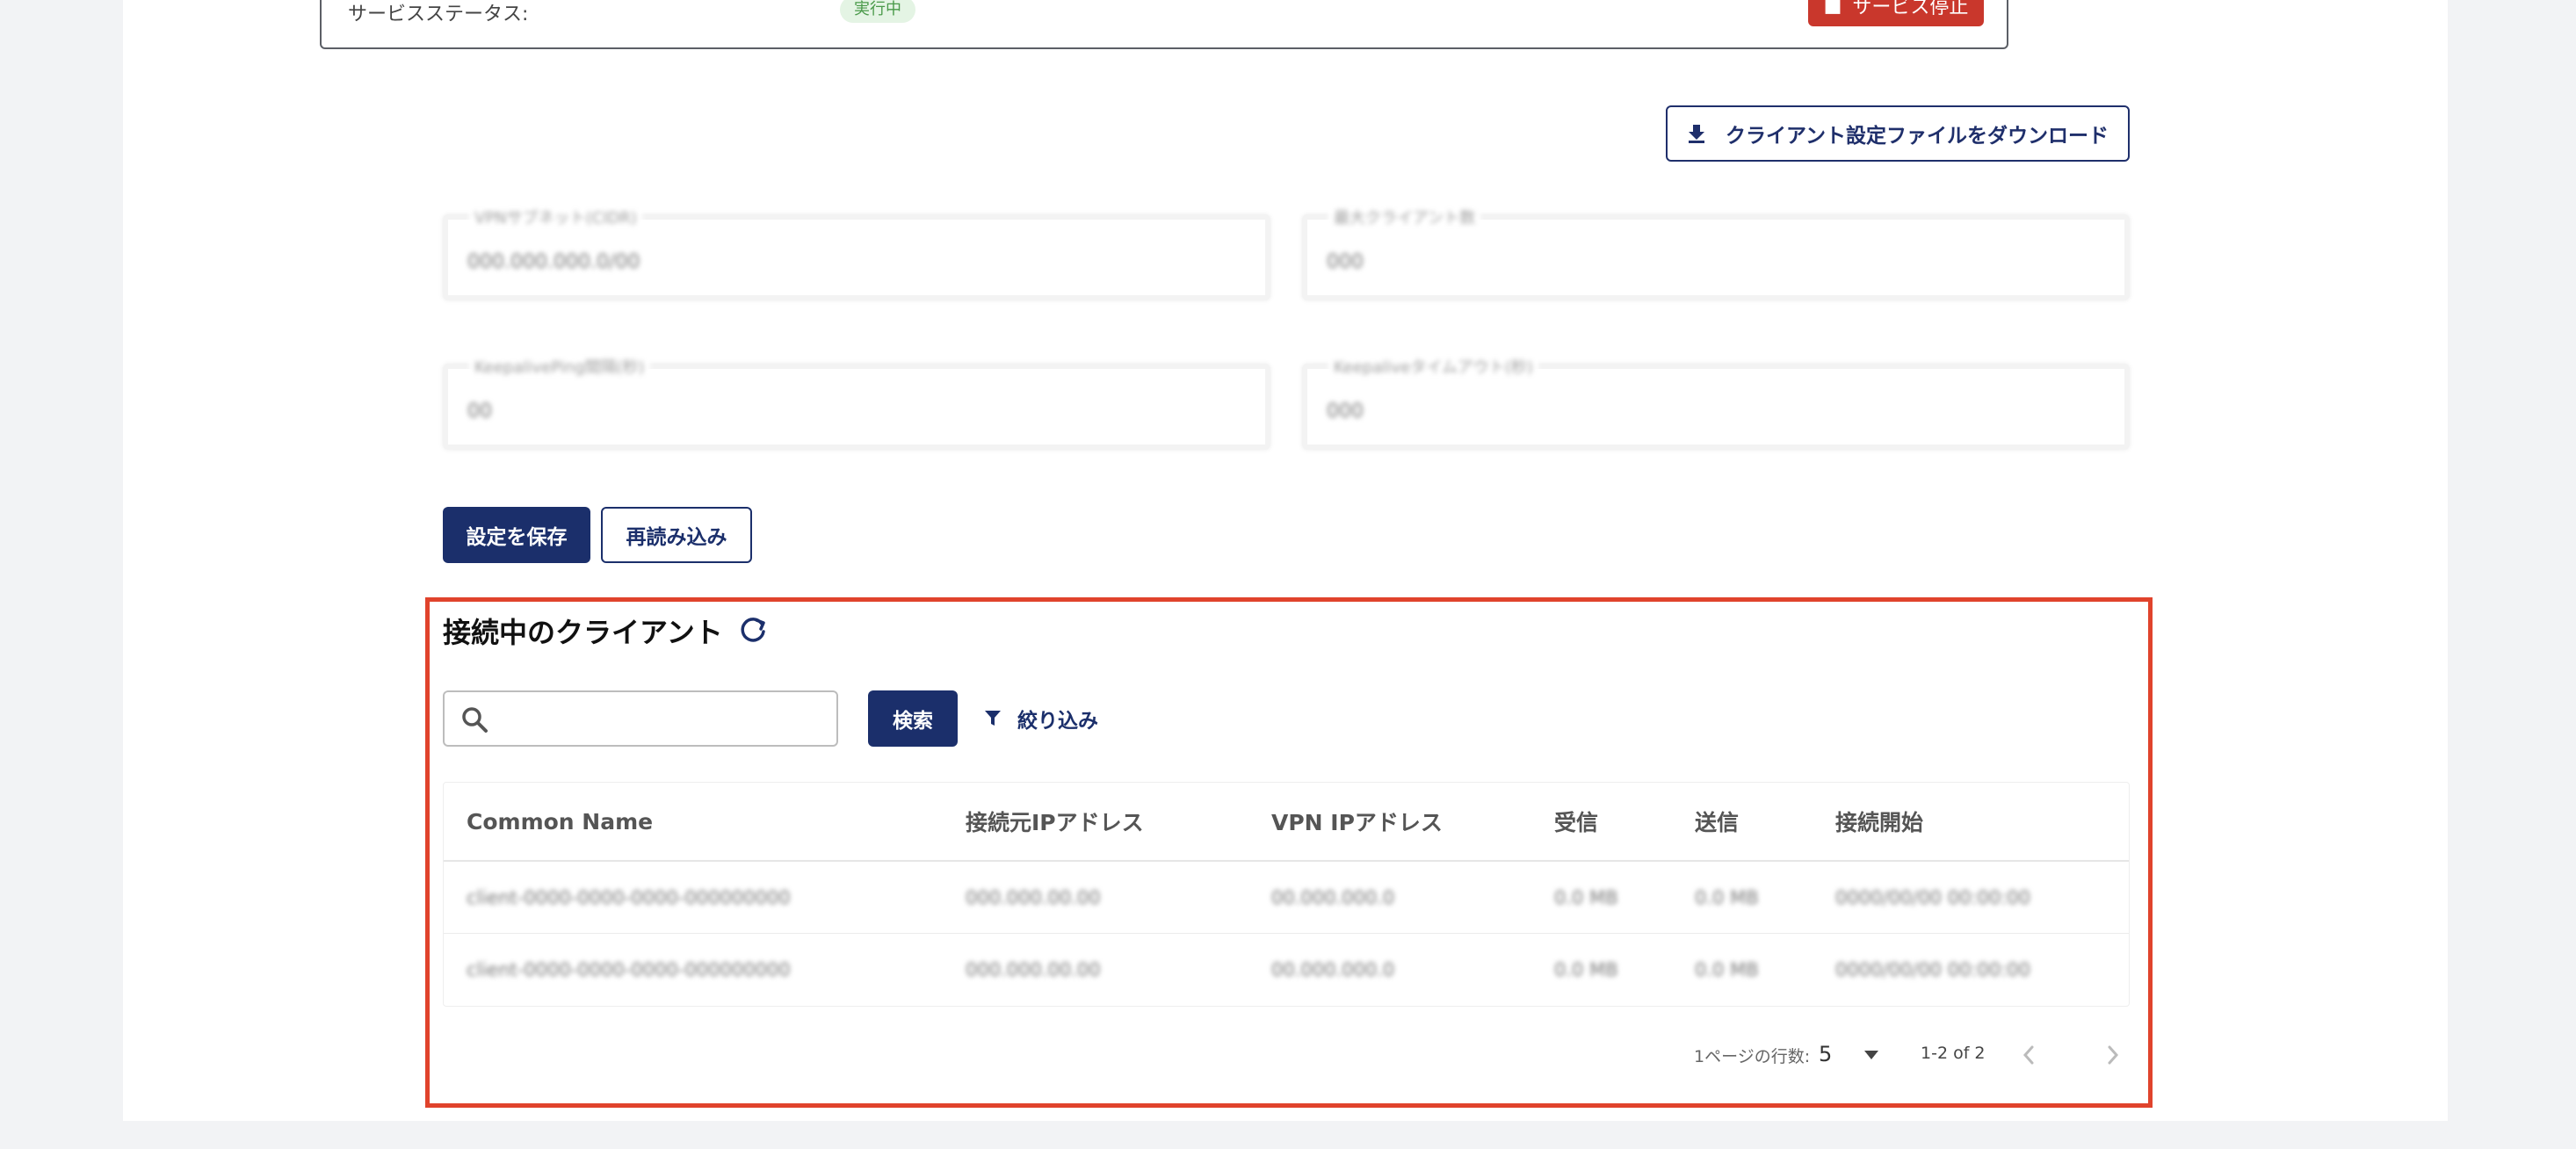  I want to click on vpn-subnet-field: VPNサブネット(CIDR) 000.000.000.0/00, so click(856, 253).